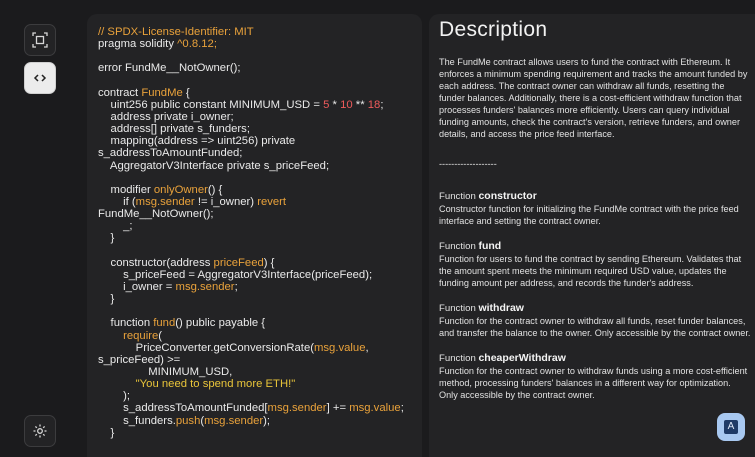 This screenshot has height=457, width=755. What do you see at coordinates (40, 78) in the screenshot?
I see `code-button` at bounding box center [40, 78].